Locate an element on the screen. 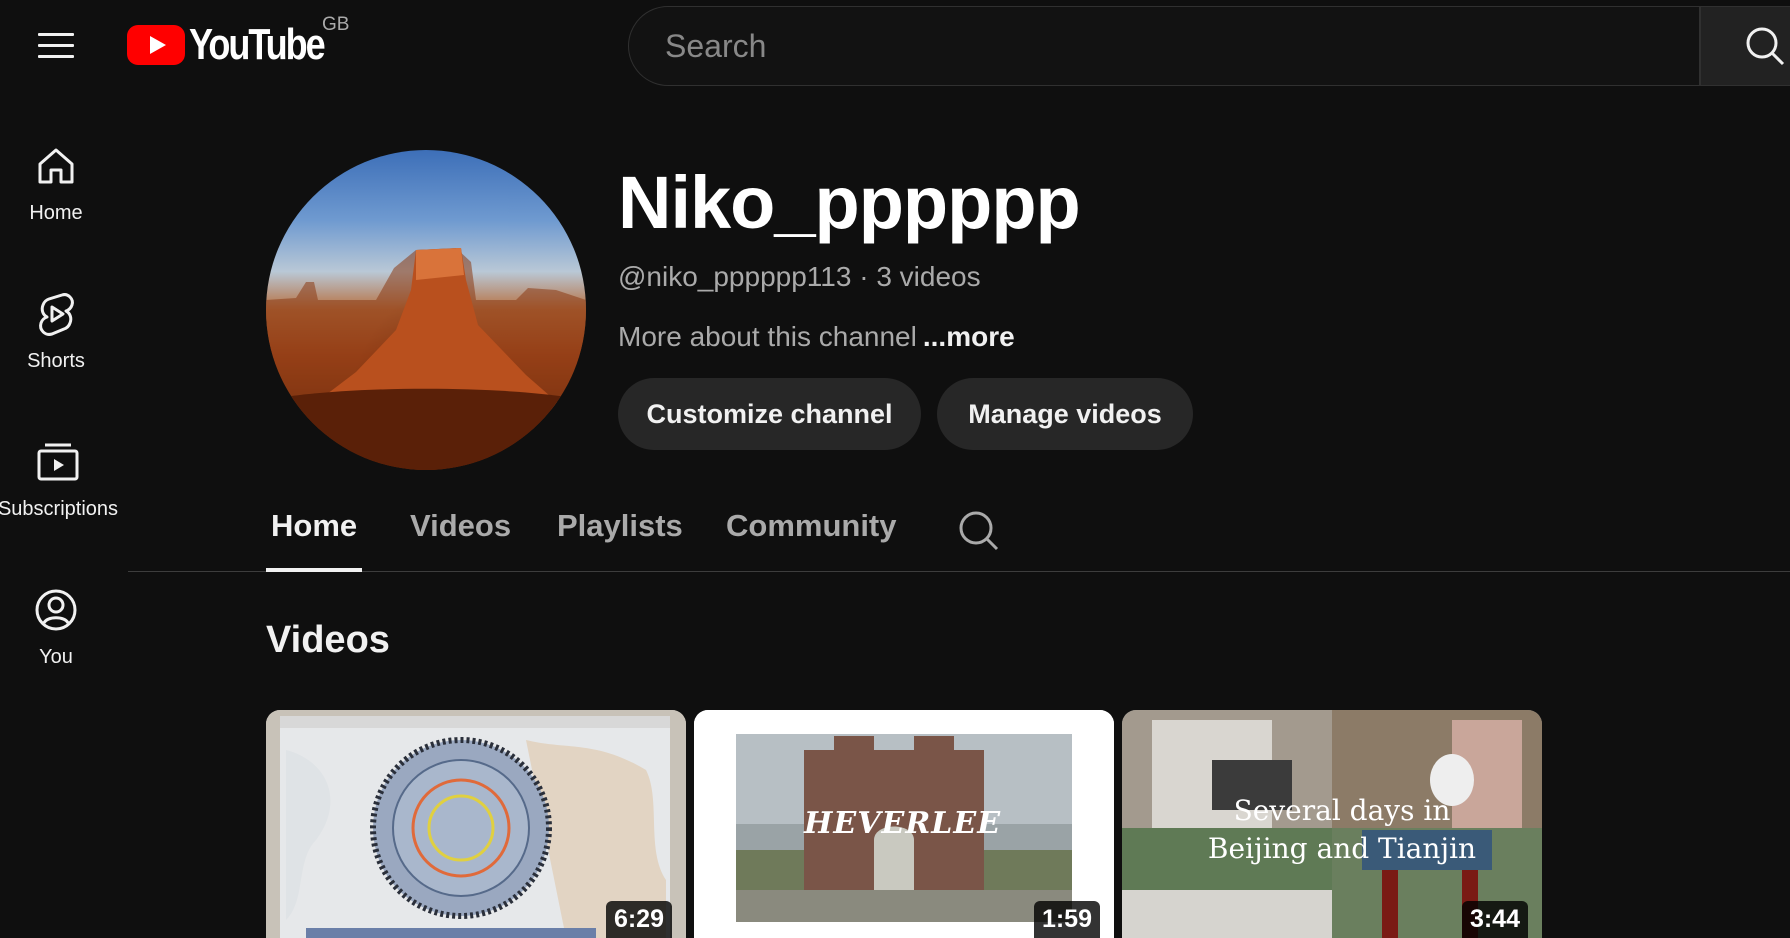  subscriptions-icon is located at coordinates (58, 462).